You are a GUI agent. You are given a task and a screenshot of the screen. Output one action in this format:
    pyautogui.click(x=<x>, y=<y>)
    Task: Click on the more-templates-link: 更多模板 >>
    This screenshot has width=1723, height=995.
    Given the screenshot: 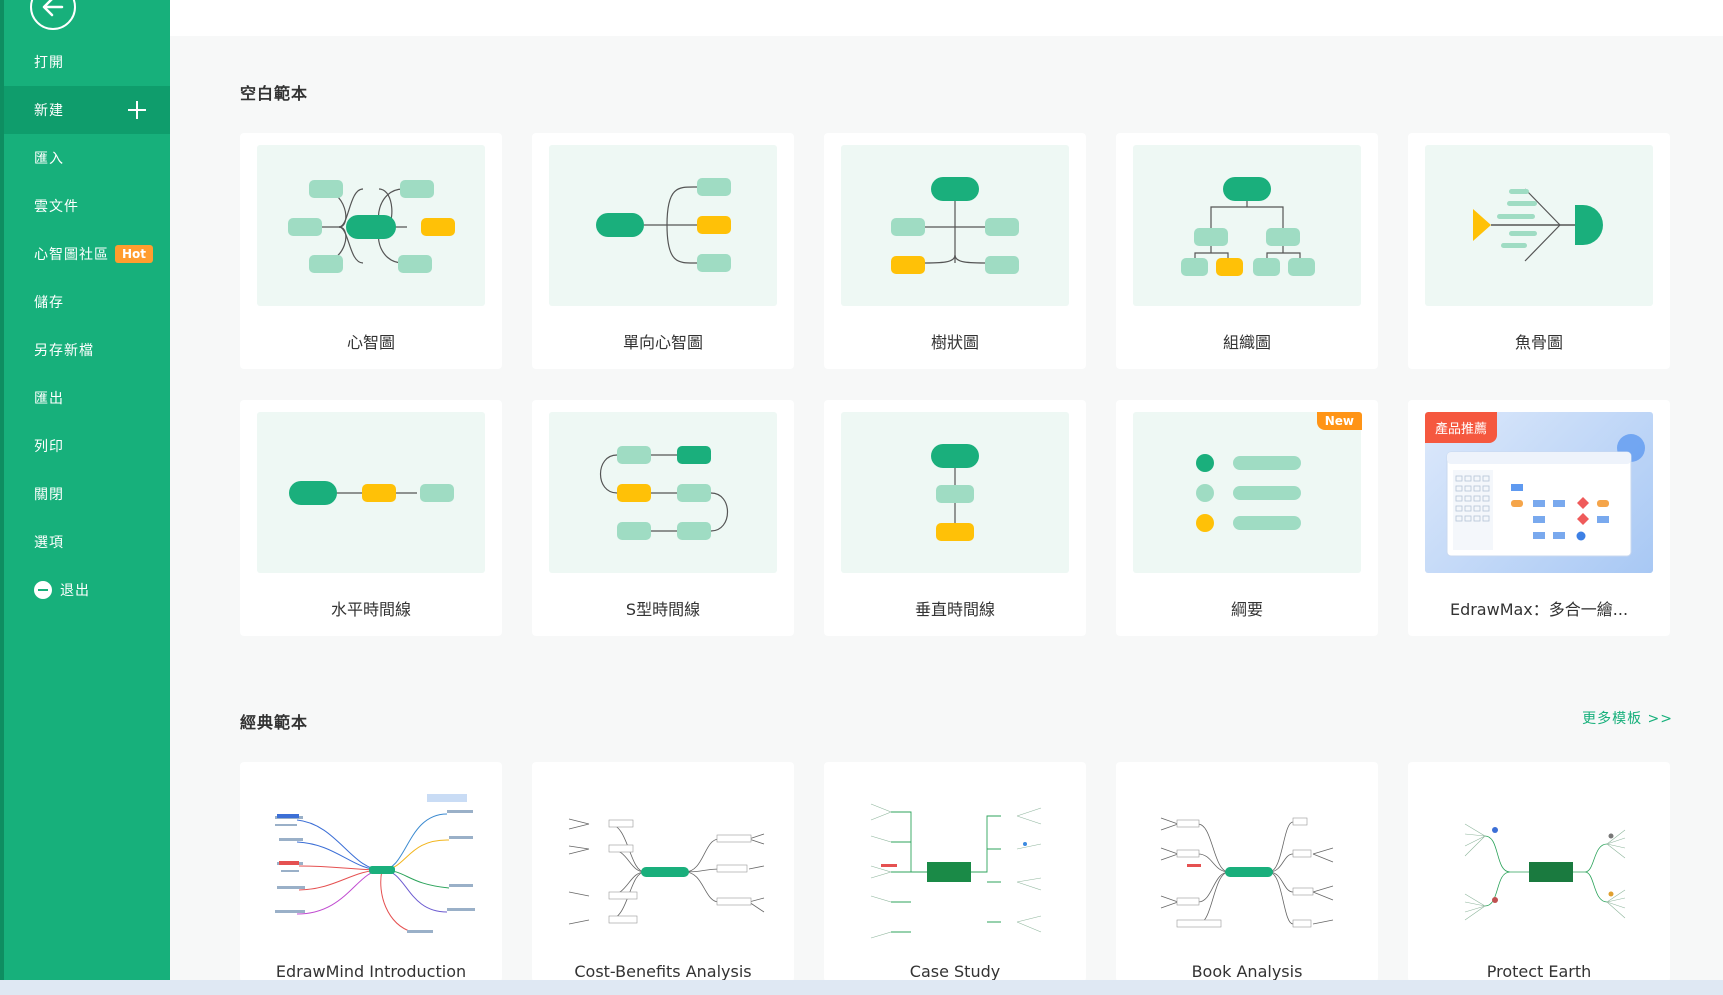 What is the action you would take?
    pyautogui.click(x=1627, y=718)
    